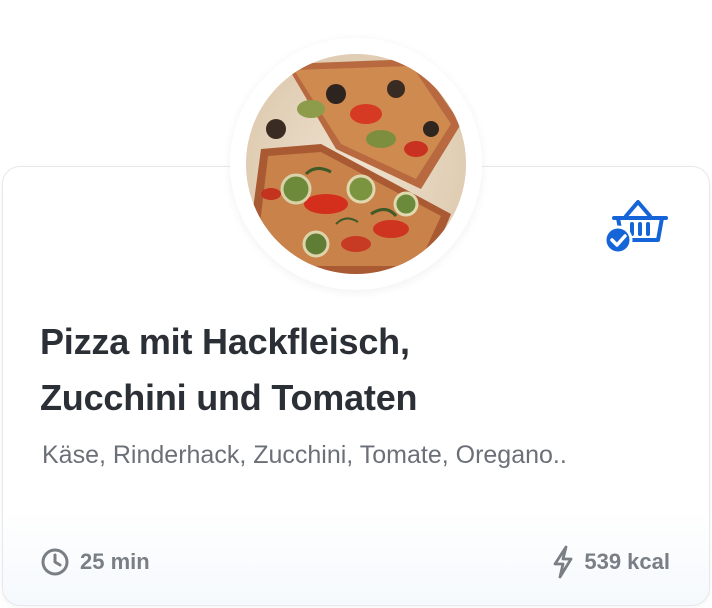  Describe the element at coordinates (627, 561) in the screenshot. I see `calories-value: 539 kcal` at that location.